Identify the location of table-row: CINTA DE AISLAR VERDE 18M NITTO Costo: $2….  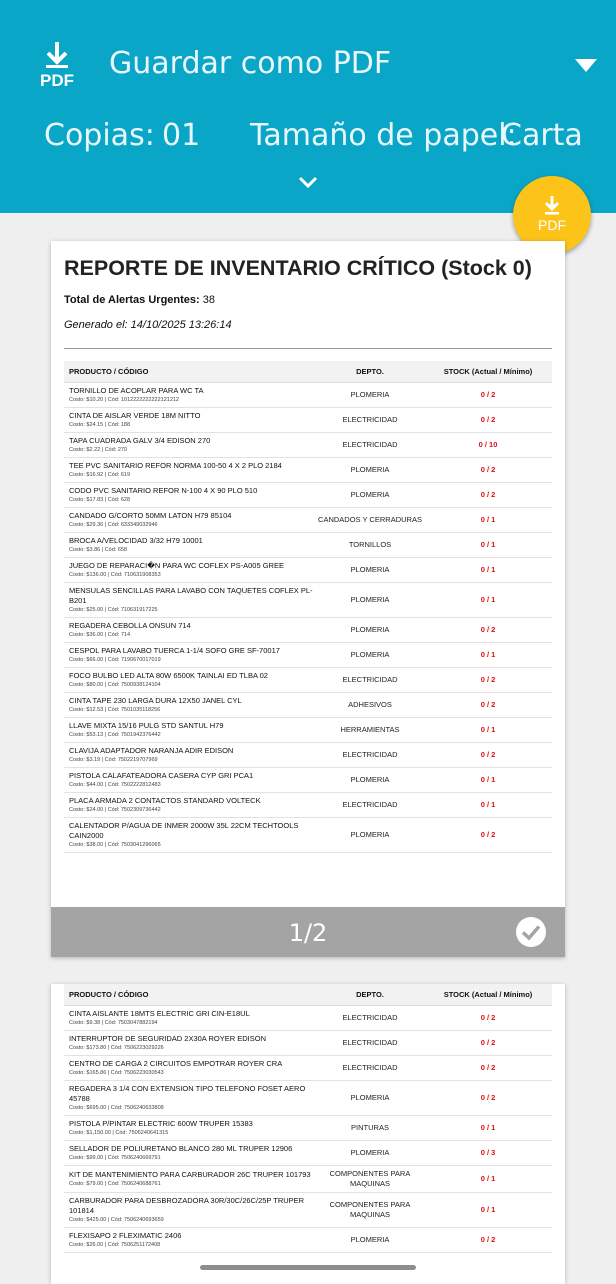
(308, 420).